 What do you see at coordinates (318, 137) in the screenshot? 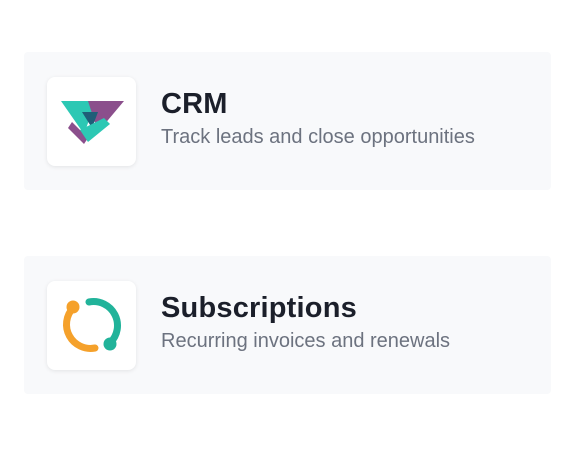
I see `app-description: Track leads and close opportunities` at bounding box center [318, 137].